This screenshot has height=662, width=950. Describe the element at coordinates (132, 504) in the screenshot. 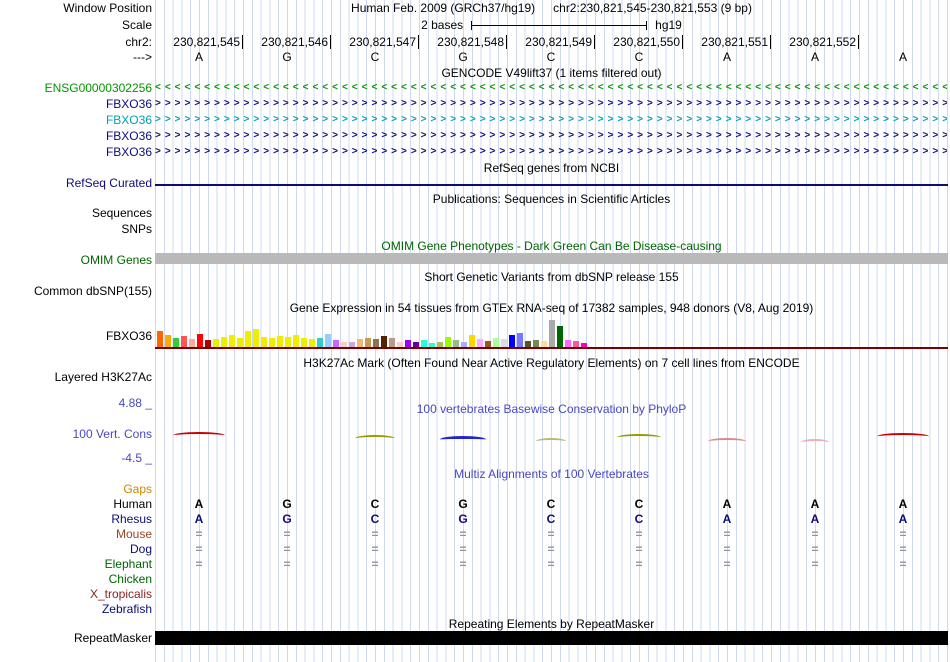

I see `species-label-human: Human` at that location.